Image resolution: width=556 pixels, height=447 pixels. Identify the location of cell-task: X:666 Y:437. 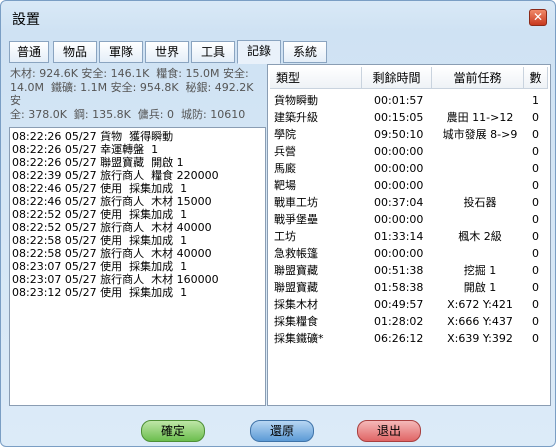
(480, 321).